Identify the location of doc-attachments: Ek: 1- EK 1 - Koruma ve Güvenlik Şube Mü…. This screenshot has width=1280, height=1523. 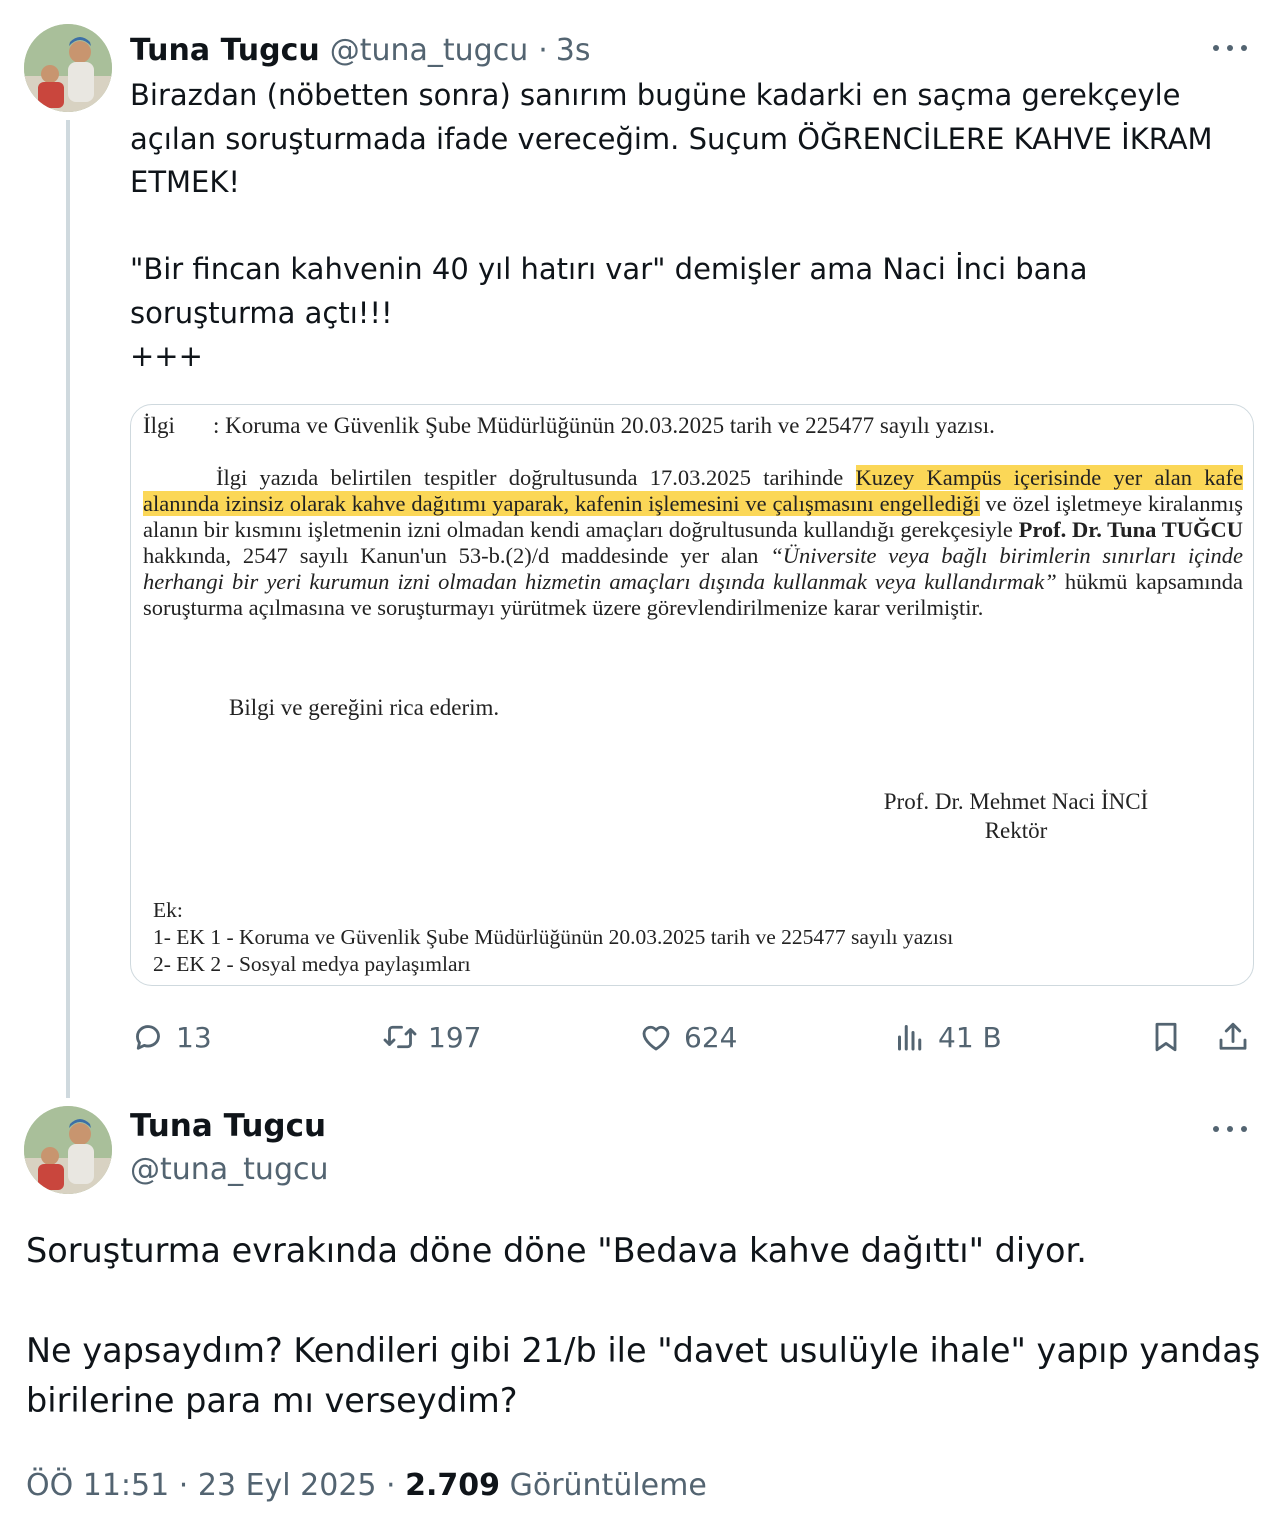
(553, 937).